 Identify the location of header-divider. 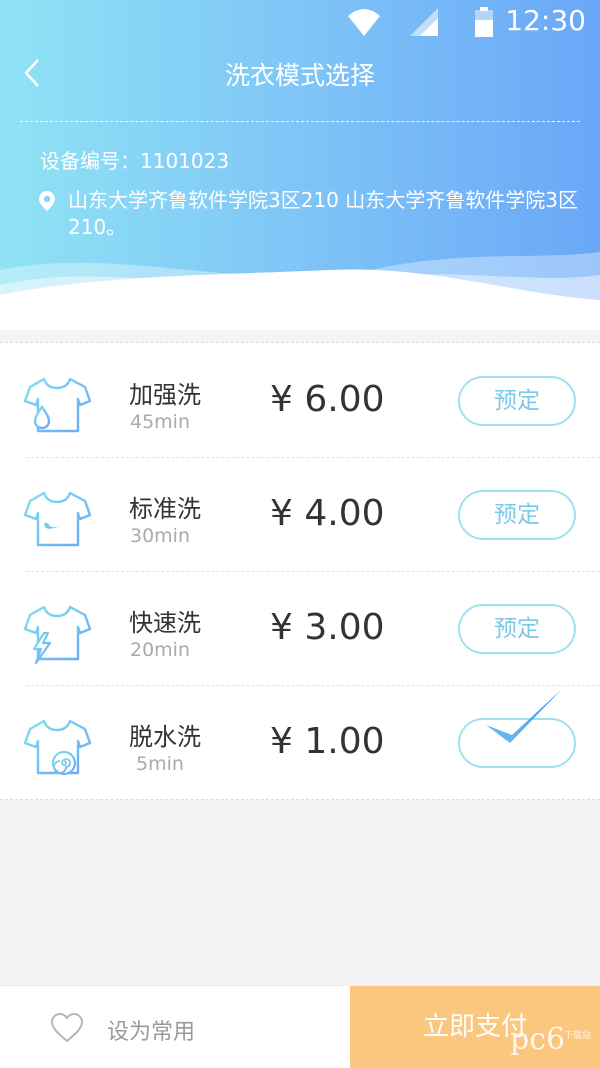
(300, 121).